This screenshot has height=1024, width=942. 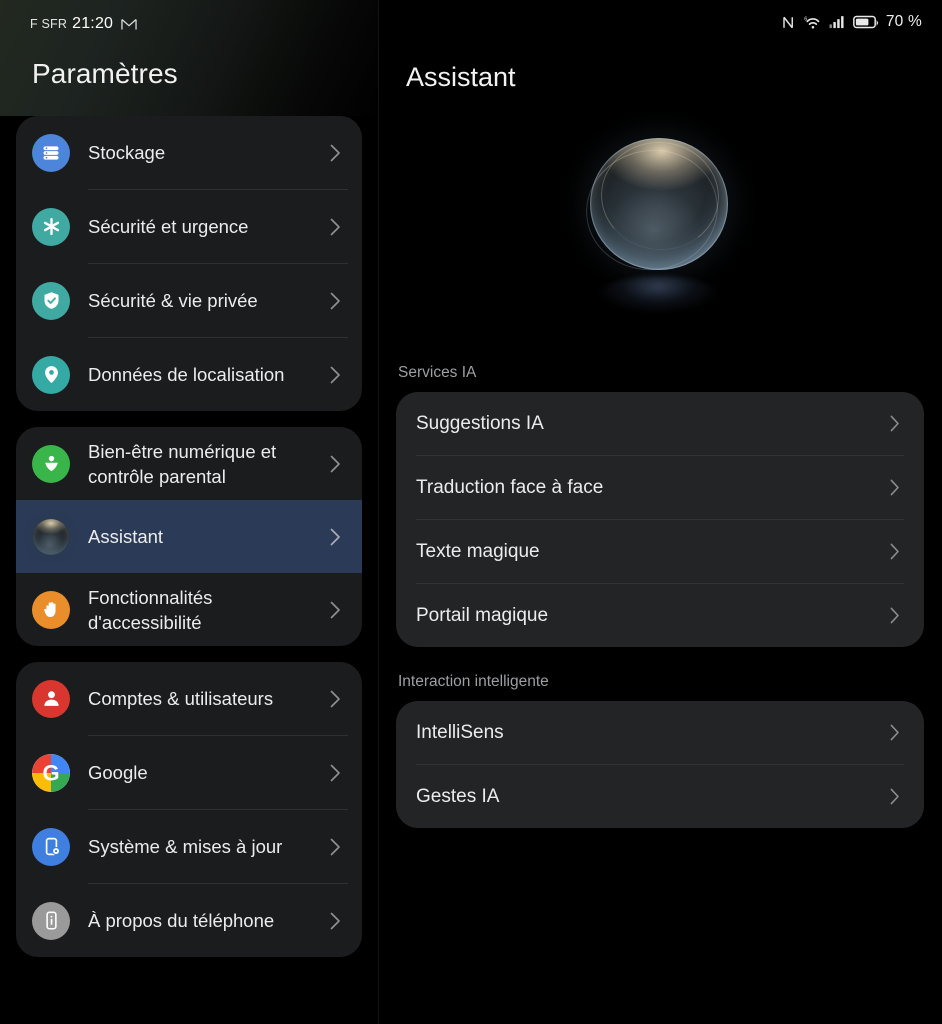 I want to click on sidebar-item-label: Stockage, so click(x=127, y=152).